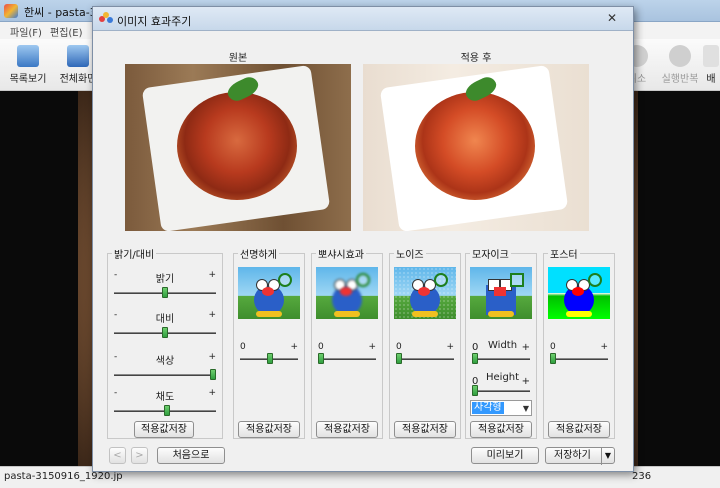 The height and width of the screenshot is (488, 720). Describe the element at coordinates (363, 19) in the screenshot. I see `dialog-title-bar: 이미지 효과주기 ✕` at that location.